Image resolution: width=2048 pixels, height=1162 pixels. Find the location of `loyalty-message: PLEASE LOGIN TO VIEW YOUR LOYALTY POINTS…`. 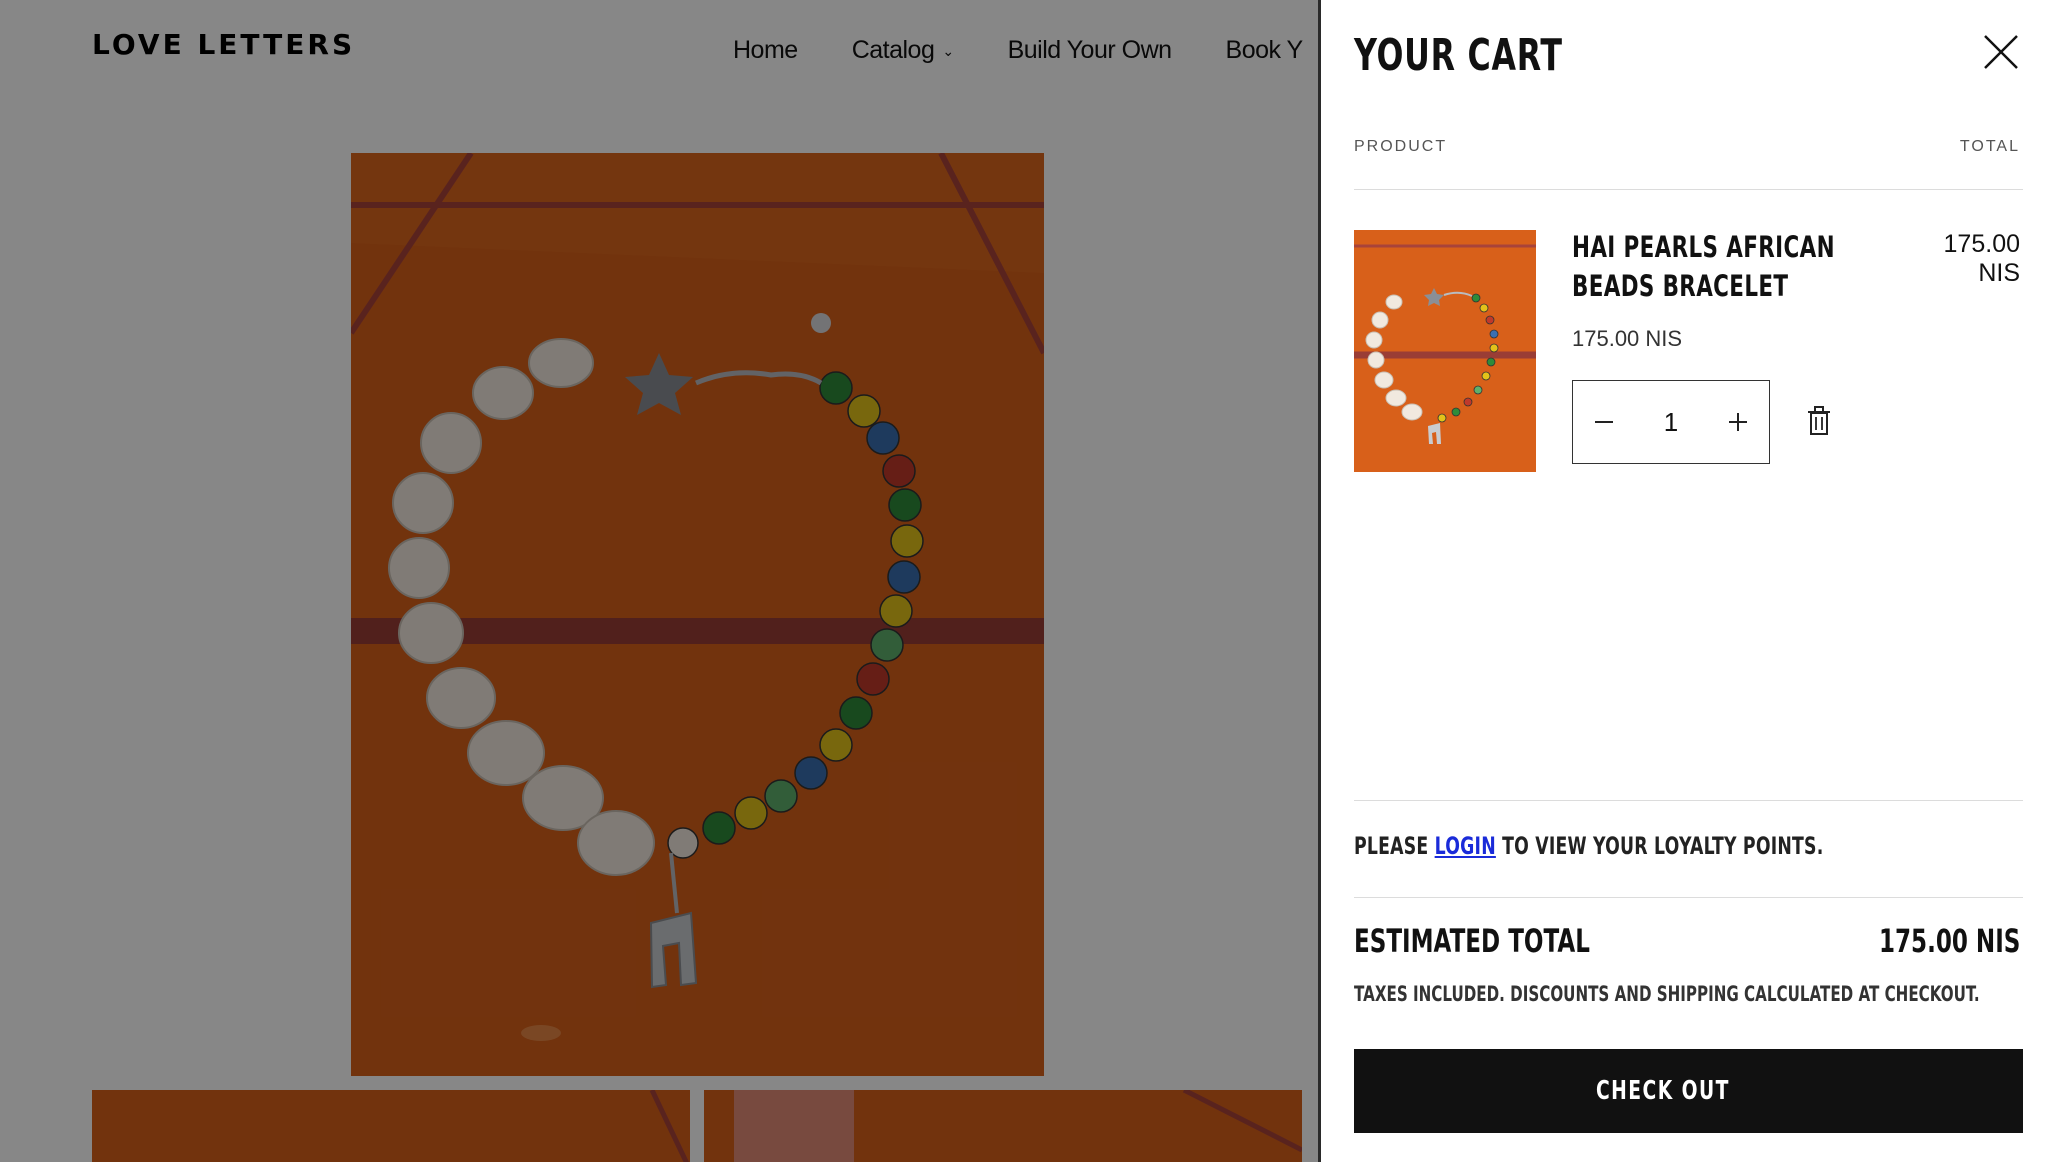

loyalty-message: PLEASE LOGIN TO VIEW YOUR LOYALTY POINTS… is located at coordinates (1588, 846).